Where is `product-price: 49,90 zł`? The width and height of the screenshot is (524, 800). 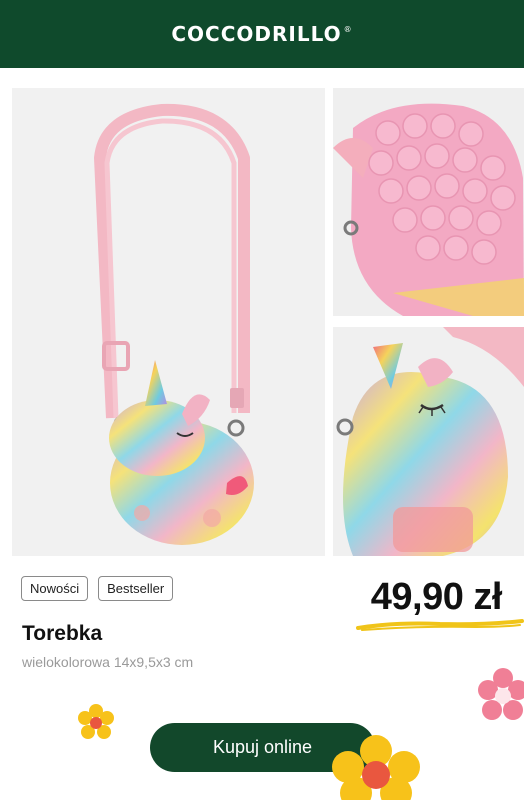
product-price: 49,90 zł is located at coordinates (436, 597).